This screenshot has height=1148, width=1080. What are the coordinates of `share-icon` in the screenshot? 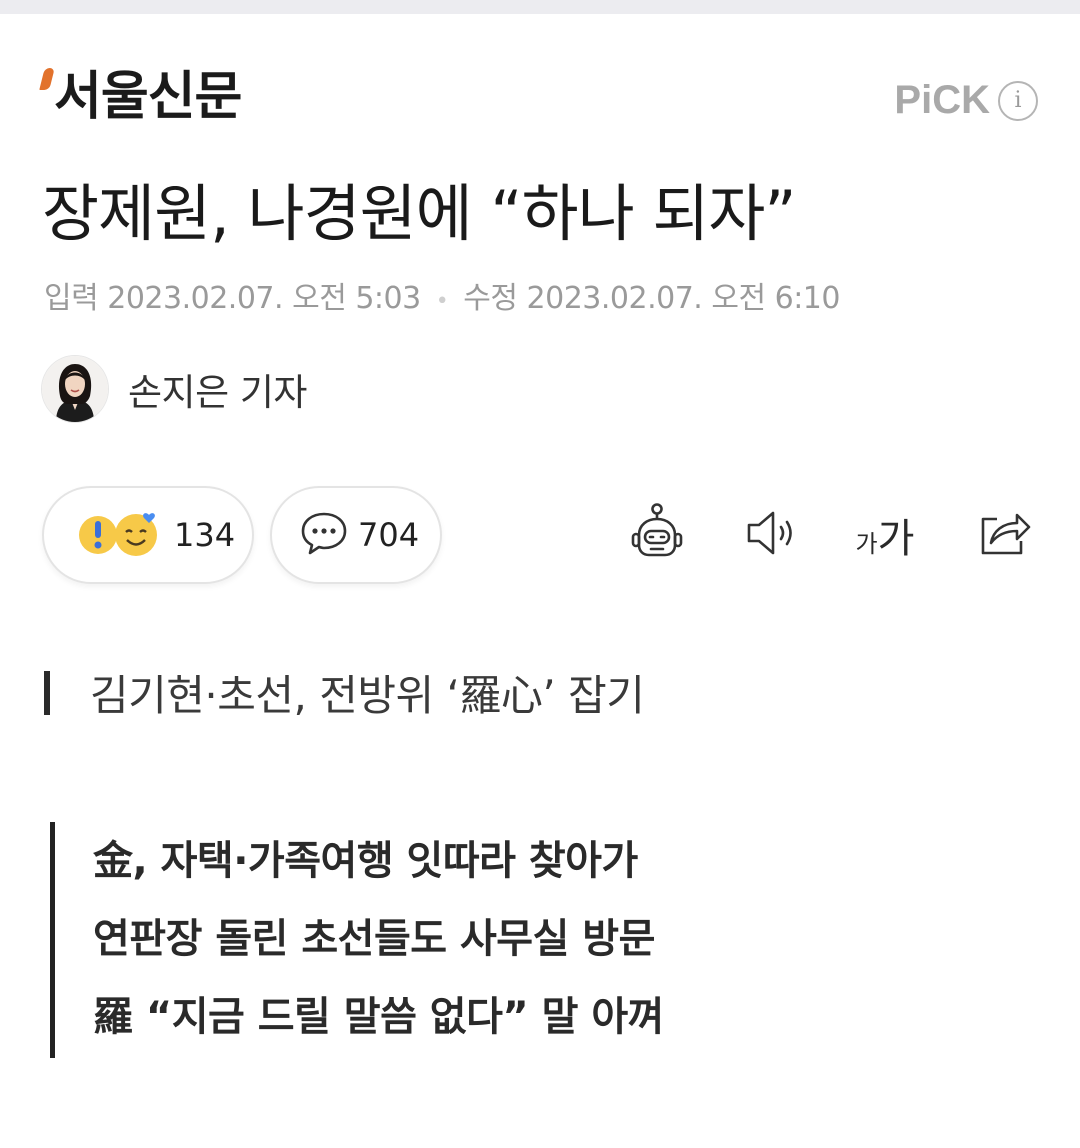 It's located at (1005, 535).